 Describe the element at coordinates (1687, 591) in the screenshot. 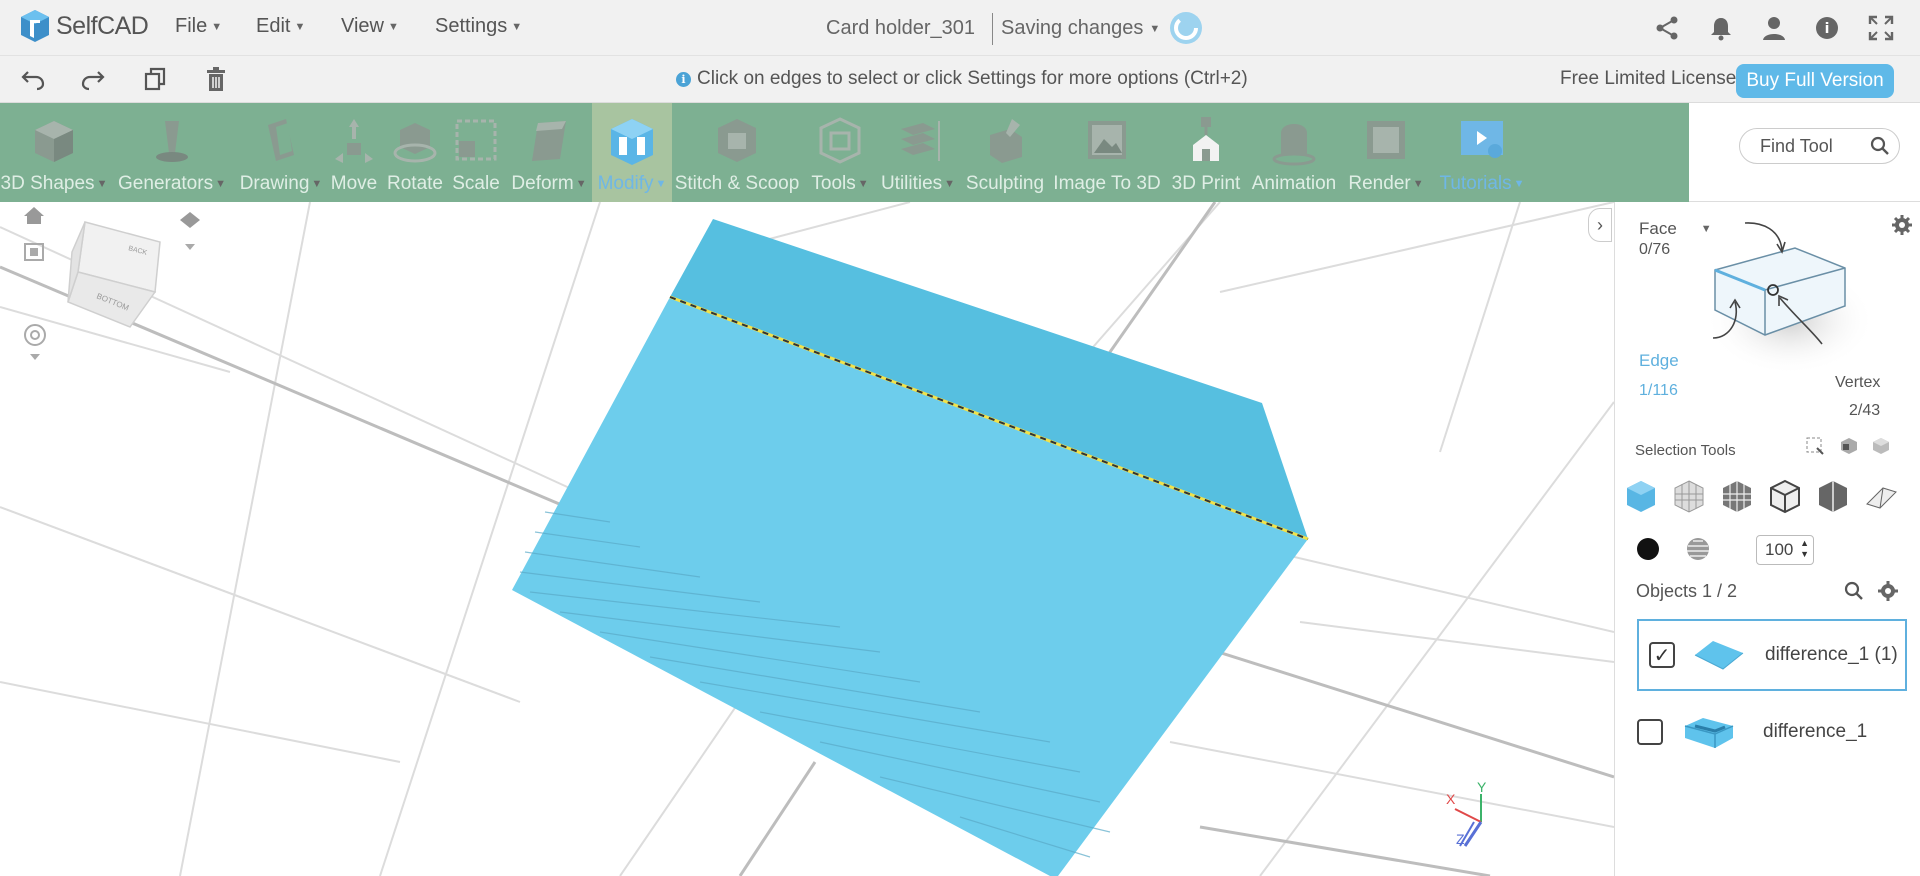

I see `objects-header: Objects 1 / 2` at that location.